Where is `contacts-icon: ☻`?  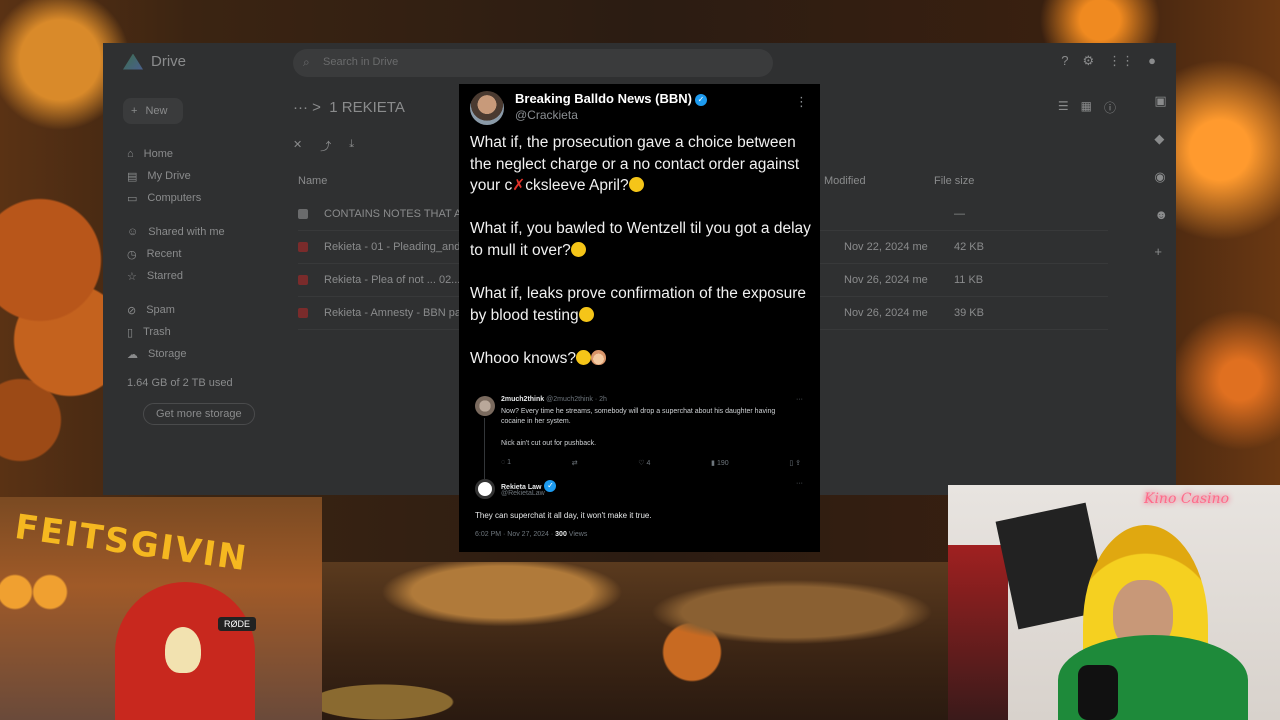 contacts-icon: ☻ is located at coordinates (1161, 214).